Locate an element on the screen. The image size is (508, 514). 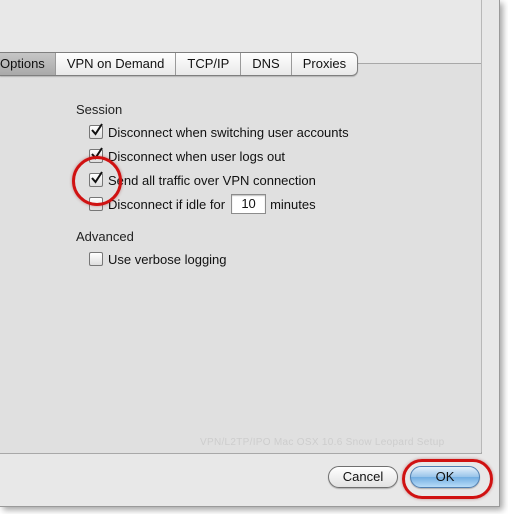
tab-options: Options is located at coordinates (27, 64).